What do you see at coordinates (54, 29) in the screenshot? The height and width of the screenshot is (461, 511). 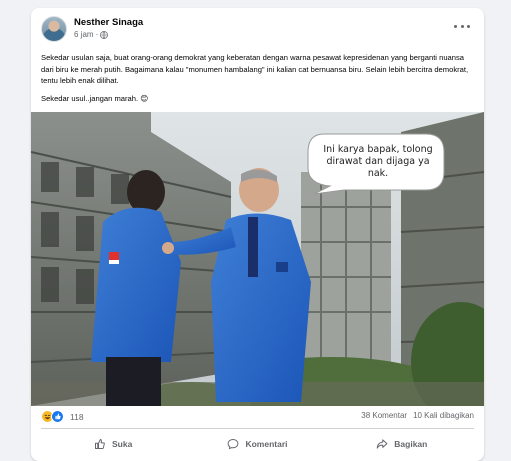 I see `avatar` at bounding box center [54, 29].